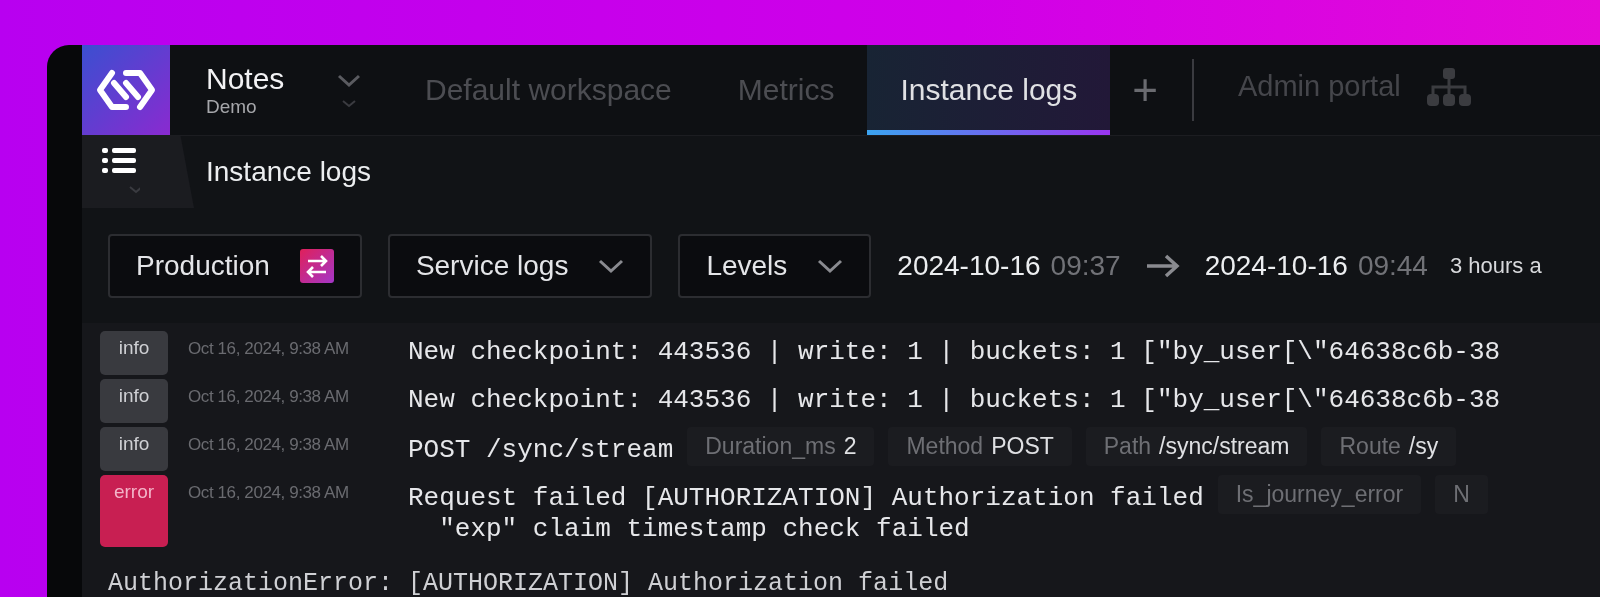  What do you see at coordinates (980, 446) in the screenshot?
I see `log-attribute: Method POST` at bounding box center [980, 446].